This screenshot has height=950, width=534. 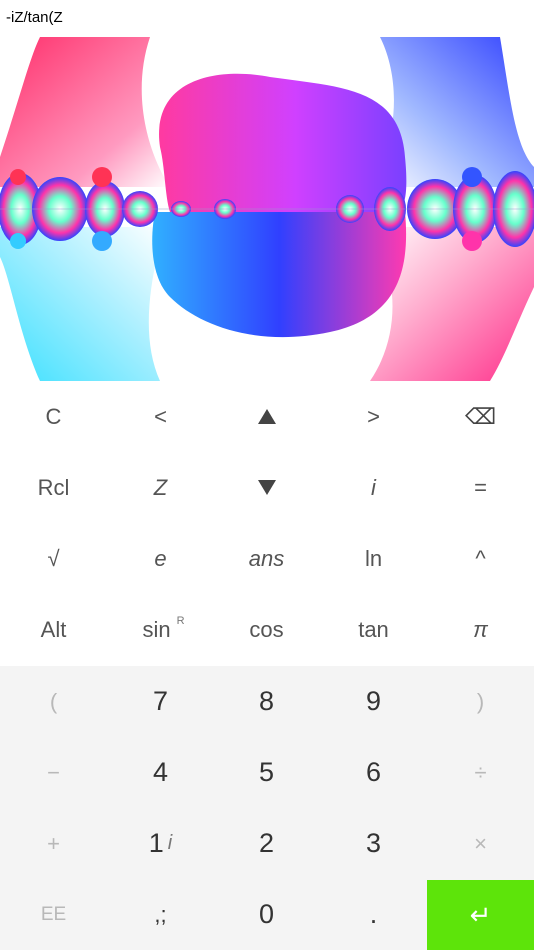 I want to click on clear-key: C, so click(x=53, y=416).